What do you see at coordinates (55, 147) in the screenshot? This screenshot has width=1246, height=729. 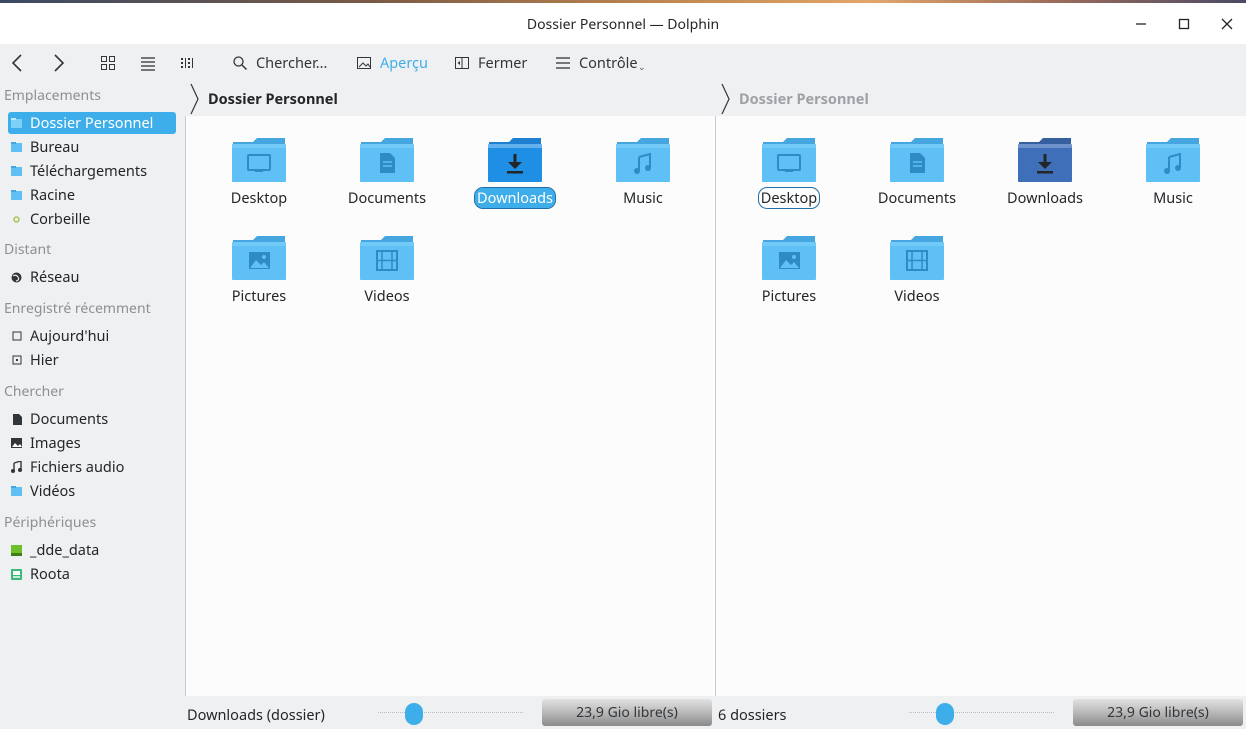 I see `sidebar-item-label: Bureau` at bounding box center [55, 147].